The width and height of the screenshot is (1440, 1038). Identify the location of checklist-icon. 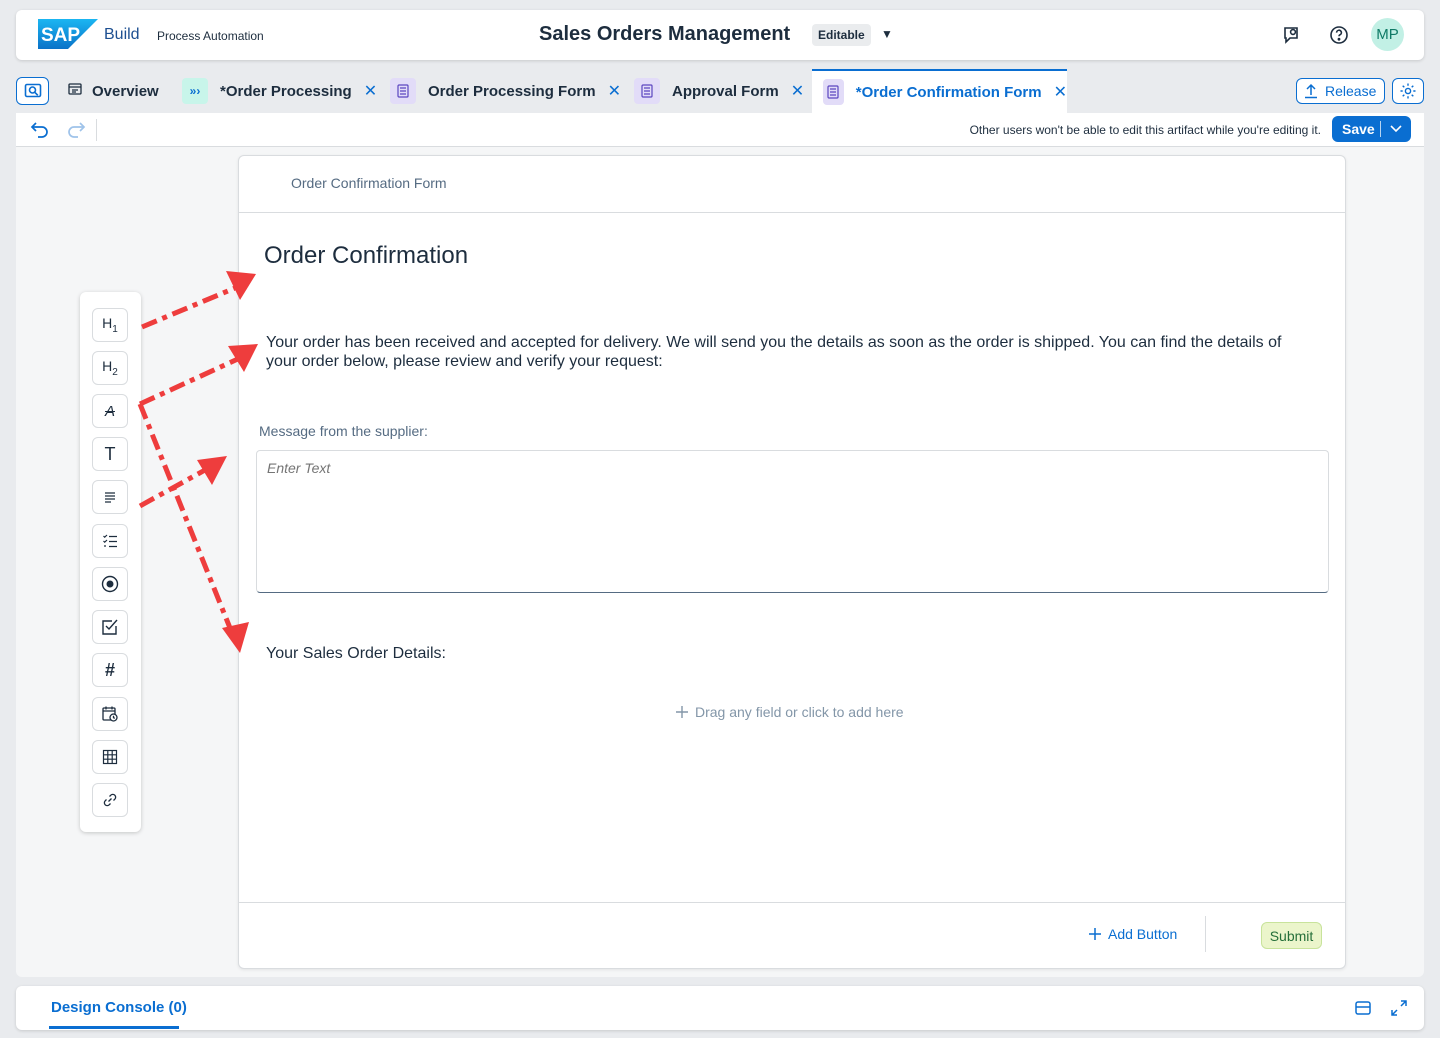
(110, 541).